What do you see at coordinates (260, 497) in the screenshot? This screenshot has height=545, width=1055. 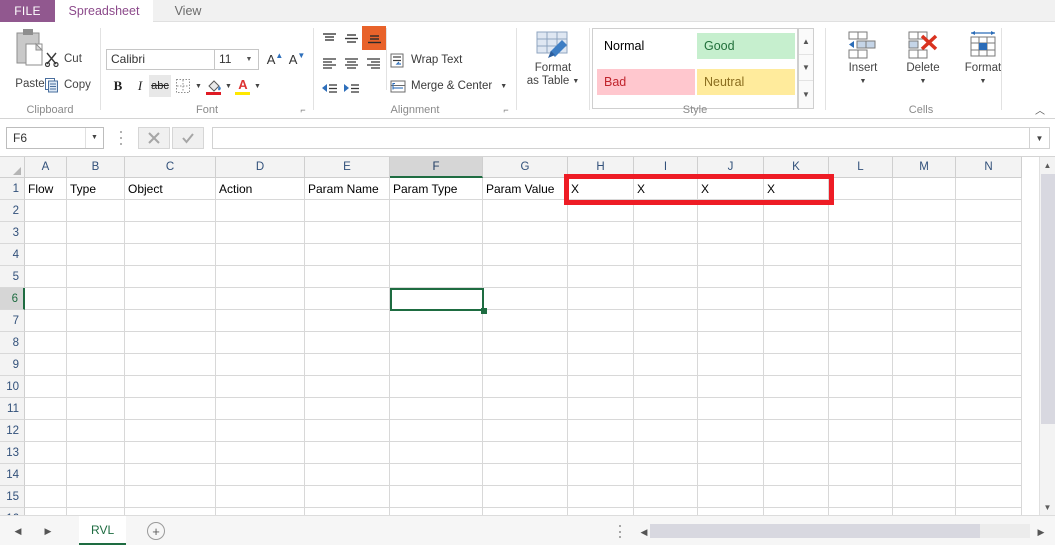 I see `cell-d15` at bounding box center [260, 497].